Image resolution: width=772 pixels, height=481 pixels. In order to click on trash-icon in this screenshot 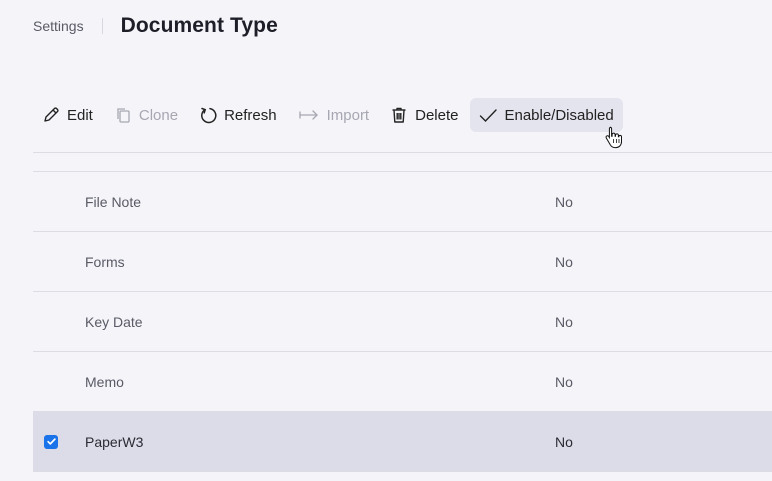, I will do `click(399, 115)`.